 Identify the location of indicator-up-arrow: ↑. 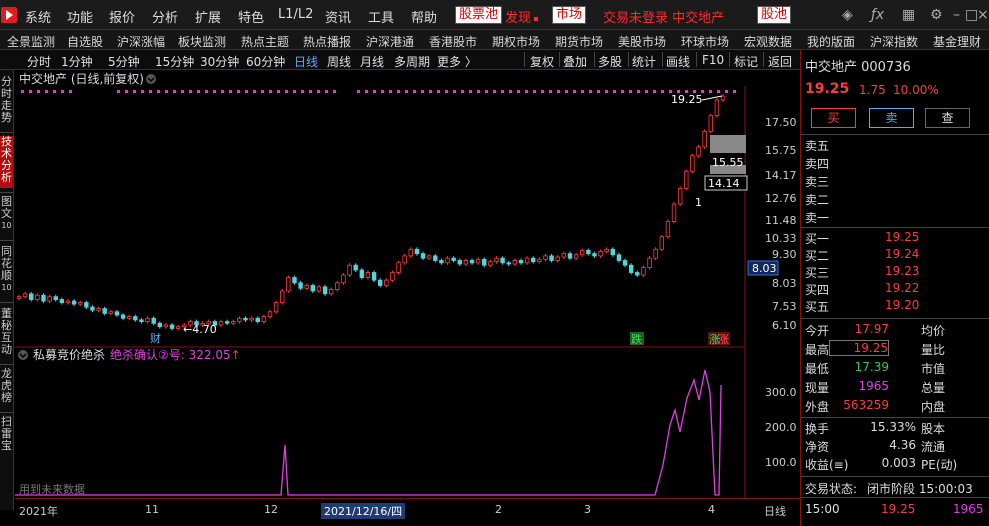
(236, 355).